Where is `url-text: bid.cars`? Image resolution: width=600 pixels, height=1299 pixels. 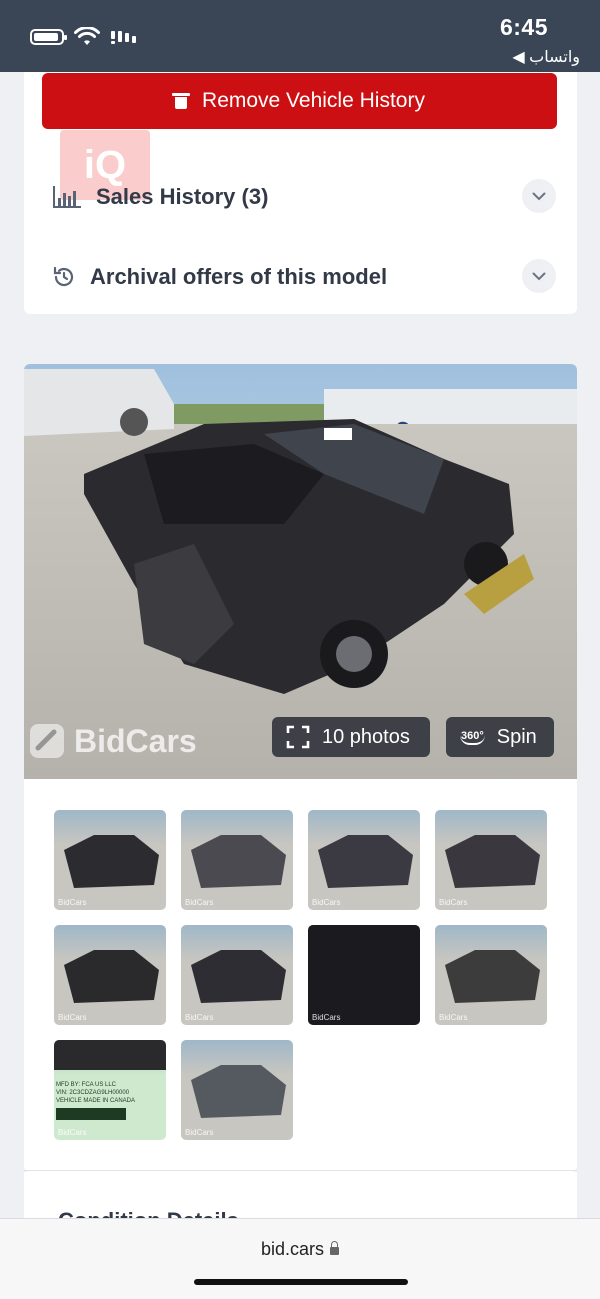
url-text: bid.cars is located at coordinates (292, 1249).